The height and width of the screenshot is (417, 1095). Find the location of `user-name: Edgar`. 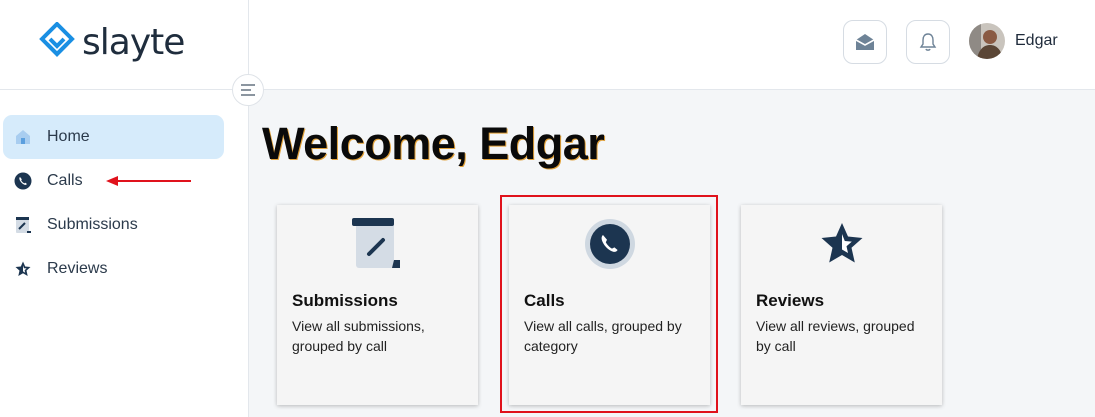

user-name: Edgar is located at coordinates (1036, 41).